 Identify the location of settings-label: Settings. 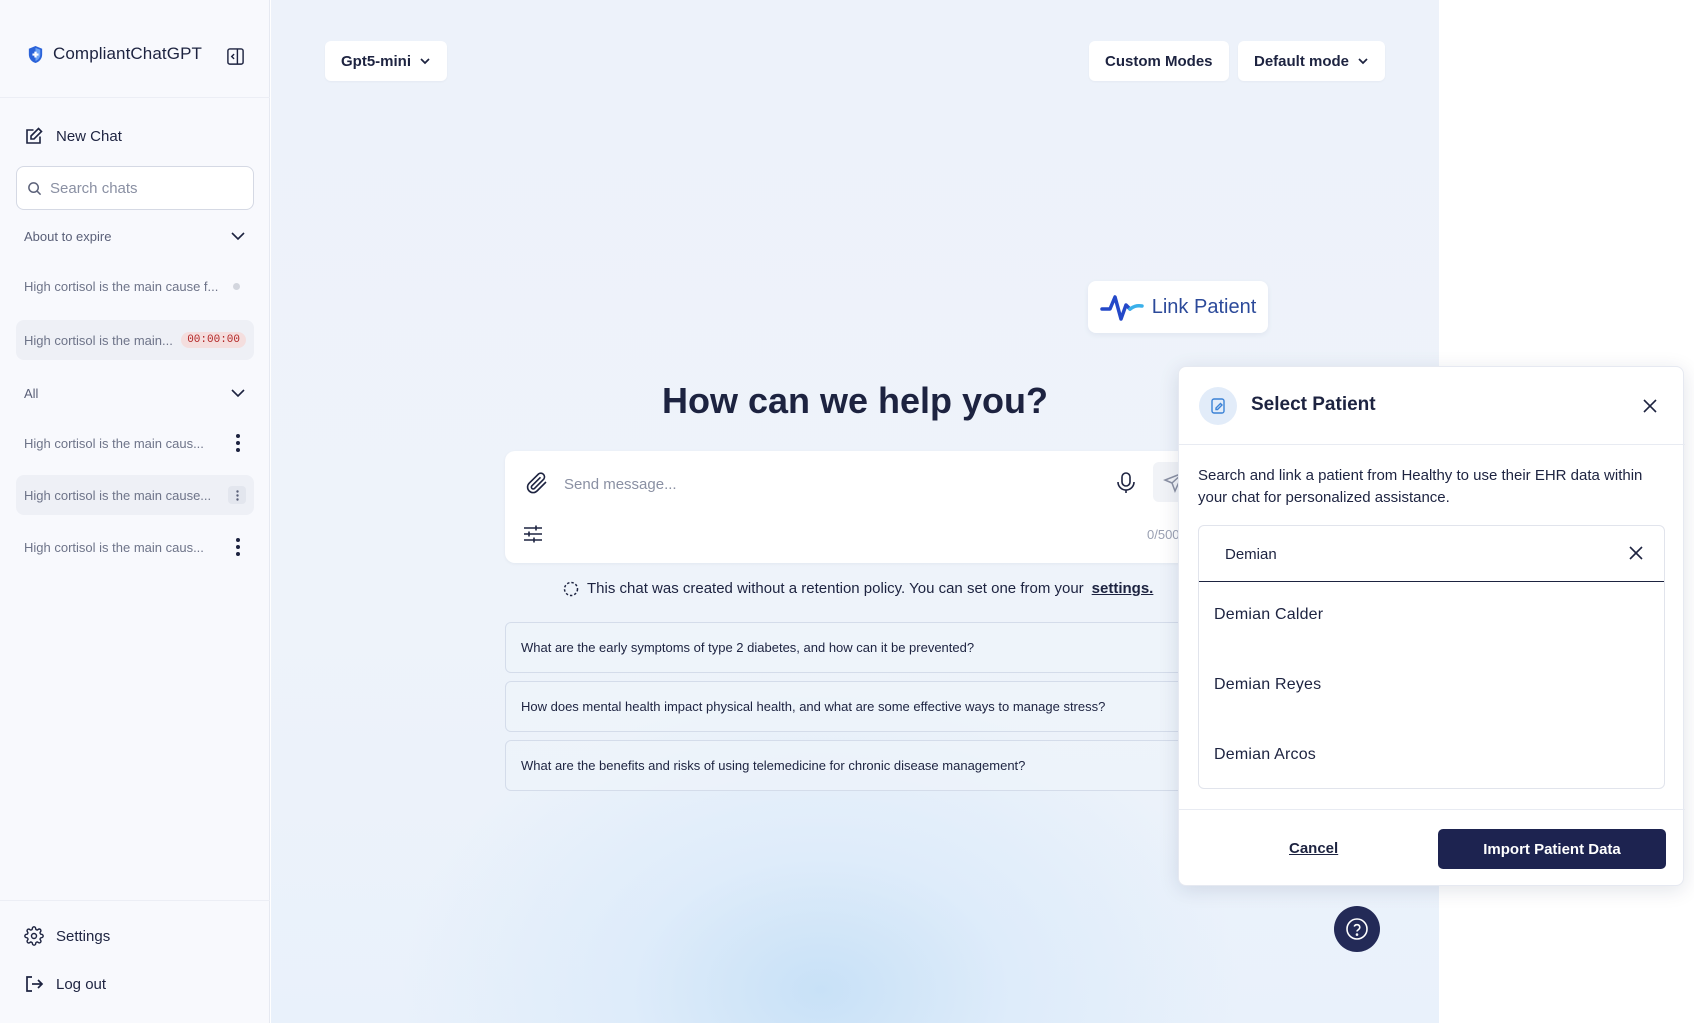
(83, 936).